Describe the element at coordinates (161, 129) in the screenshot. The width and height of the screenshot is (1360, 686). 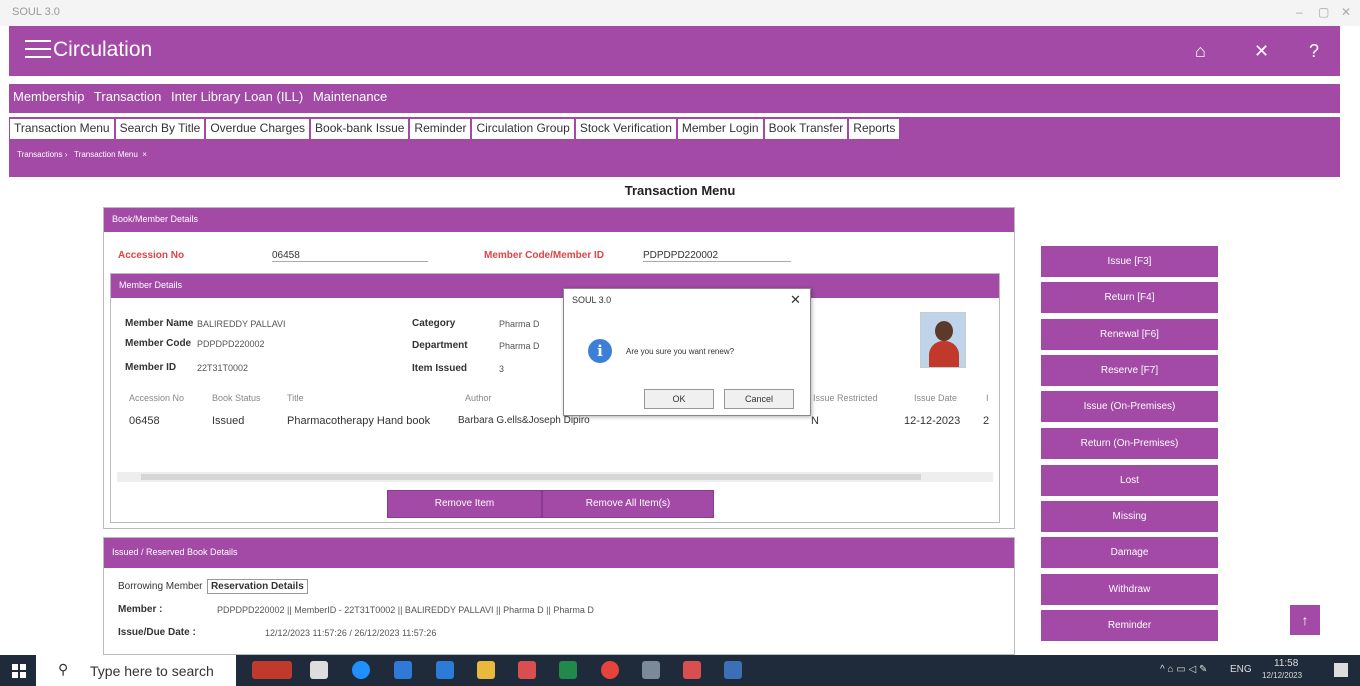
I see `tab-search-by-title: Search By Title` at that location.